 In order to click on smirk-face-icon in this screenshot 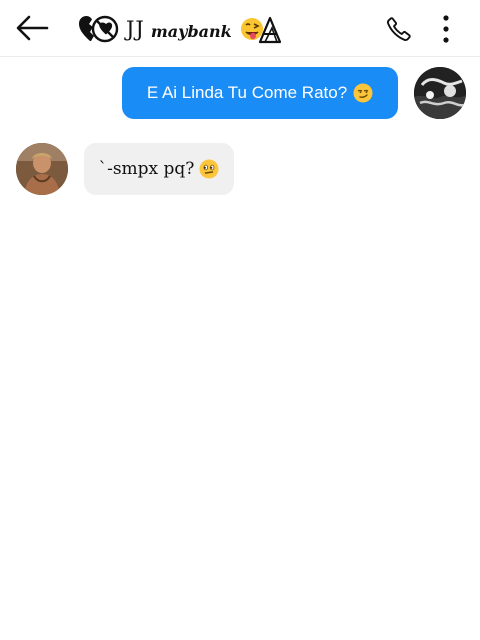, I will do `click(363, 93)`.